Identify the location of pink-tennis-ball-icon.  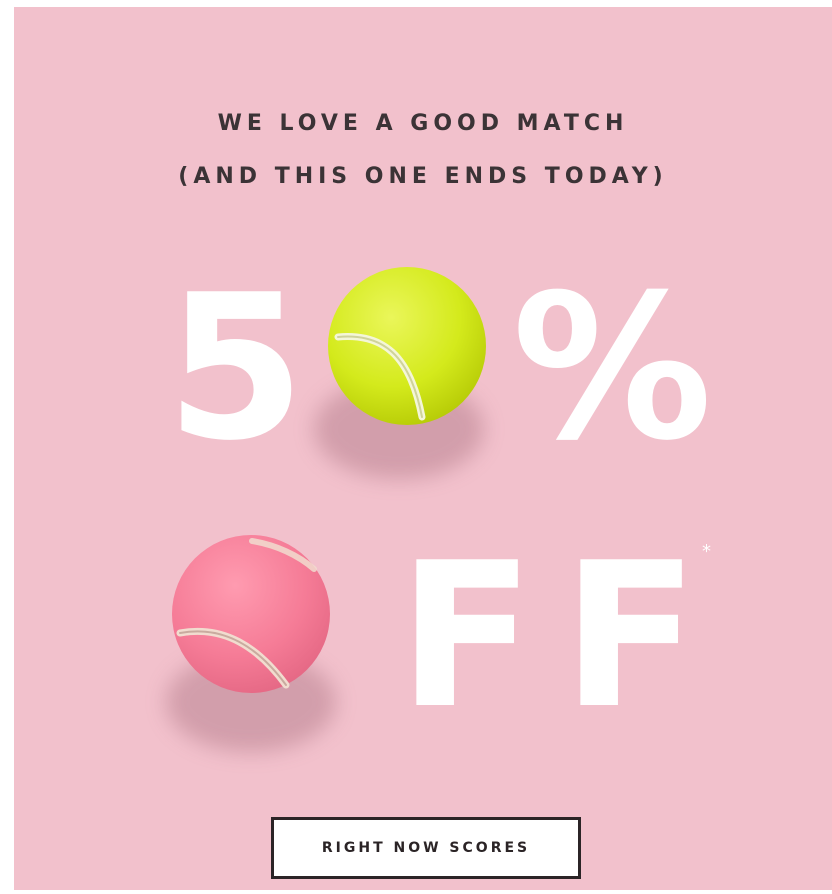
(251, 614).